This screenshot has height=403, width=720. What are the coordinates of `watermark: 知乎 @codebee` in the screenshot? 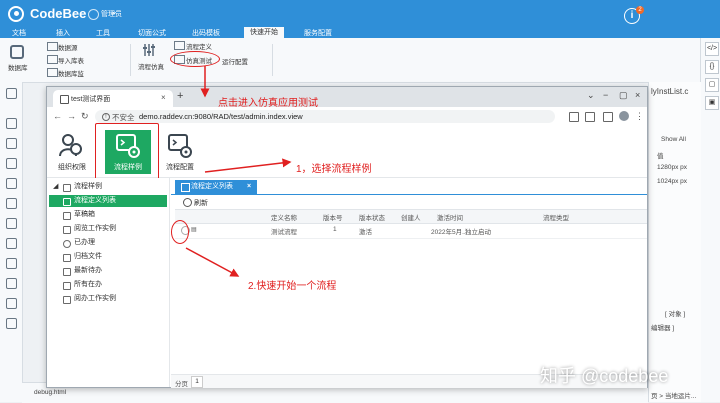 It's located at (604, 376).